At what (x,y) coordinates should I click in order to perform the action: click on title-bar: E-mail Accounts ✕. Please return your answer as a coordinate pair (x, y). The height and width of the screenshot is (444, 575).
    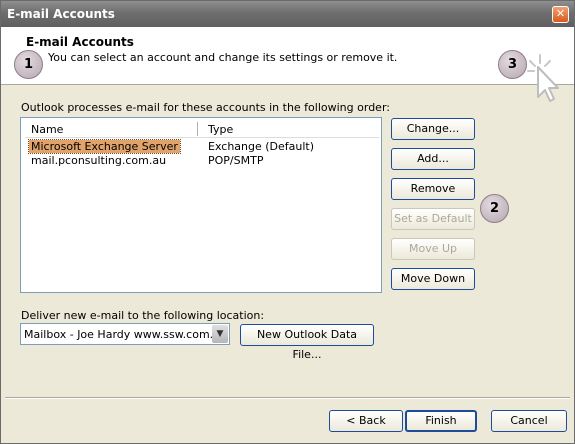
    Looking at the image, I should click on (287, 14).